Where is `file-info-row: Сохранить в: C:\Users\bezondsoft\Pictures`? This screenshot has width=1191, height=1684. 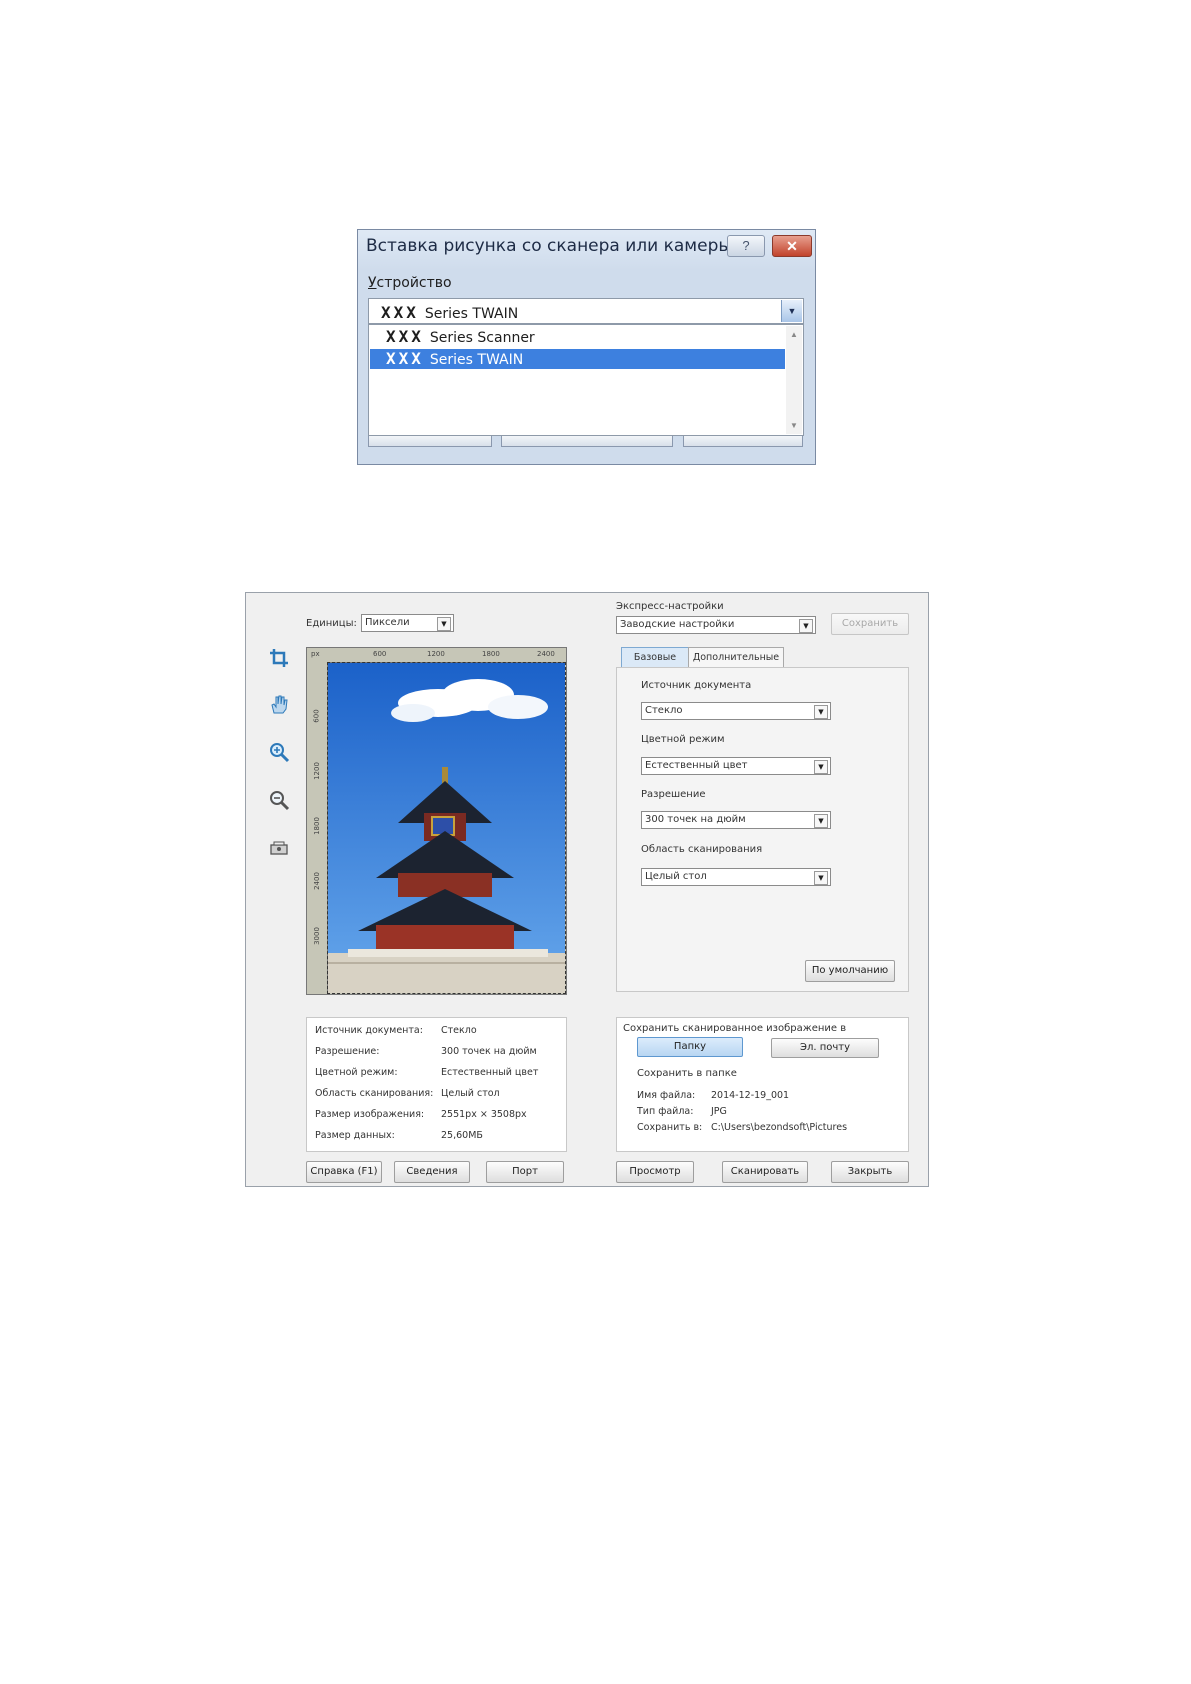 file-info-row: Сохранить в: C:\Users\bezondsoft\Pictures is located at coordinates (742, 1127).